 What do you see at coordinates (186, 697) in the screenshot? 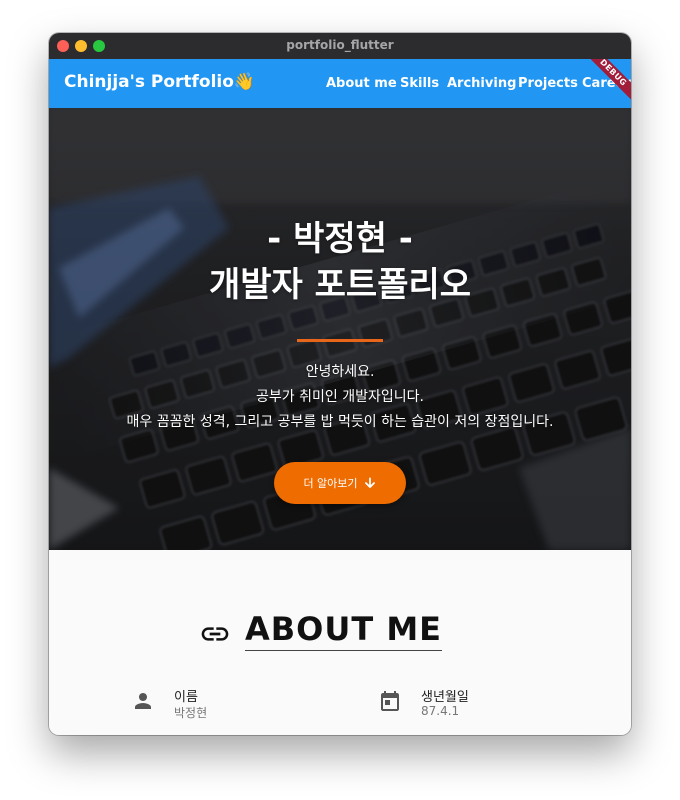
I see `info-label: 이름` at bounding box center [186, 697].